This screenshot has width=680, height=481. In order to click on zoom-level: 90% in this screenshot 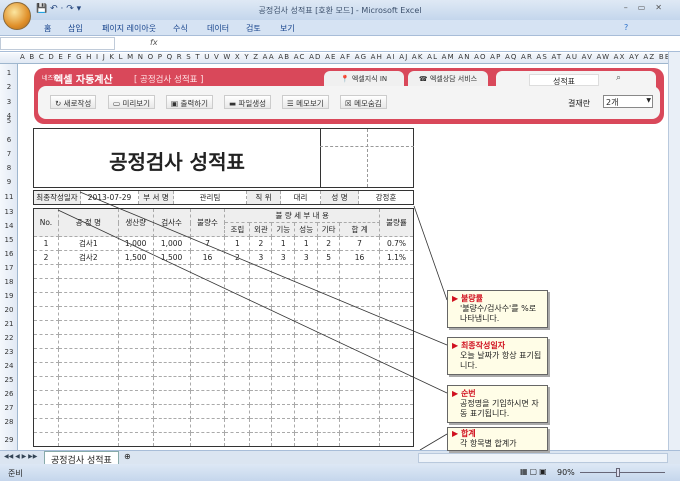, I will do `click(566, 472)`.